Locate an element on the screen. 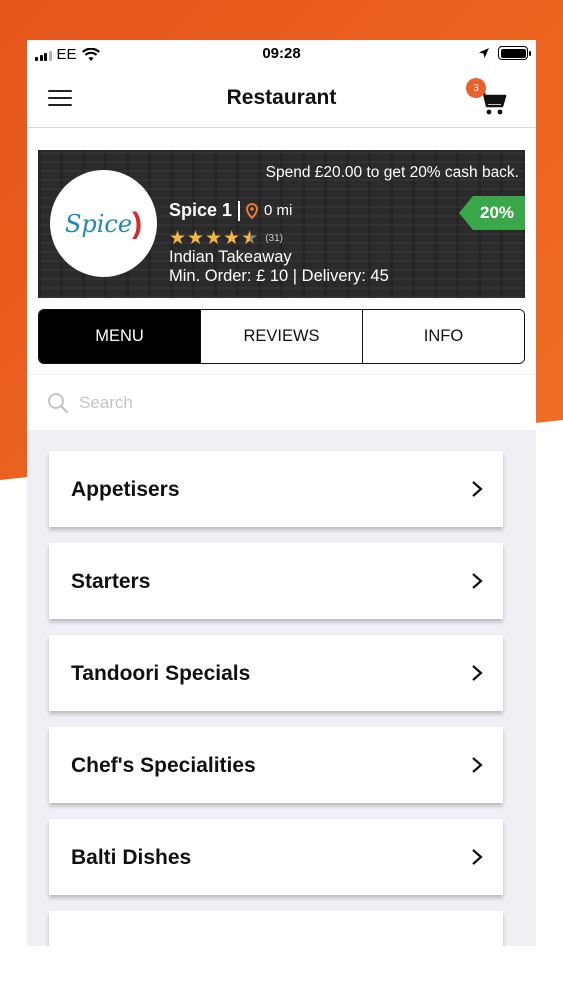 This screenshot has height=1000, width=563. search-bar is located at coordinates (281, 402).